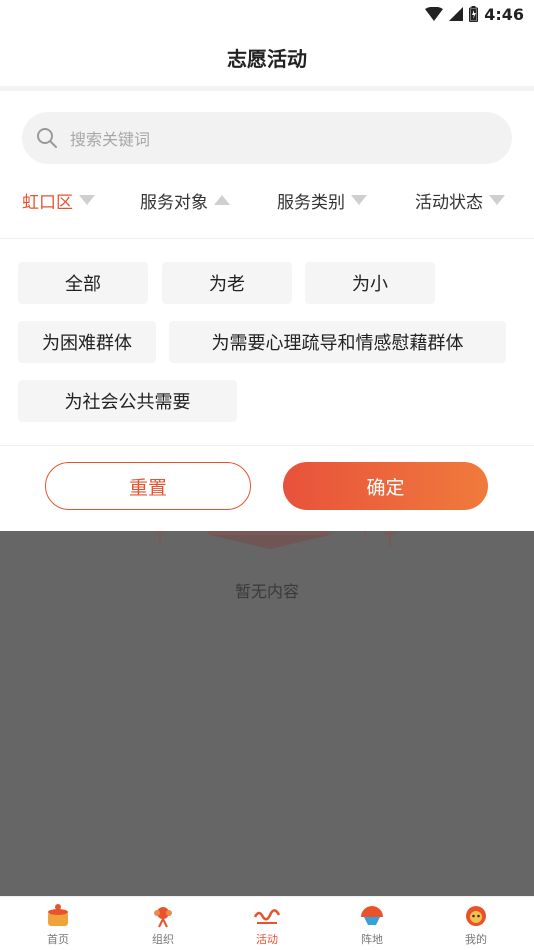 The width and height of the screenshot is (534, 950). What do you see at coordinates (267, 200) in the screenshot?
I see `filter-bar: 虹口区 服务对象 服务类别 活动状态` at bounding box center [267, 200].